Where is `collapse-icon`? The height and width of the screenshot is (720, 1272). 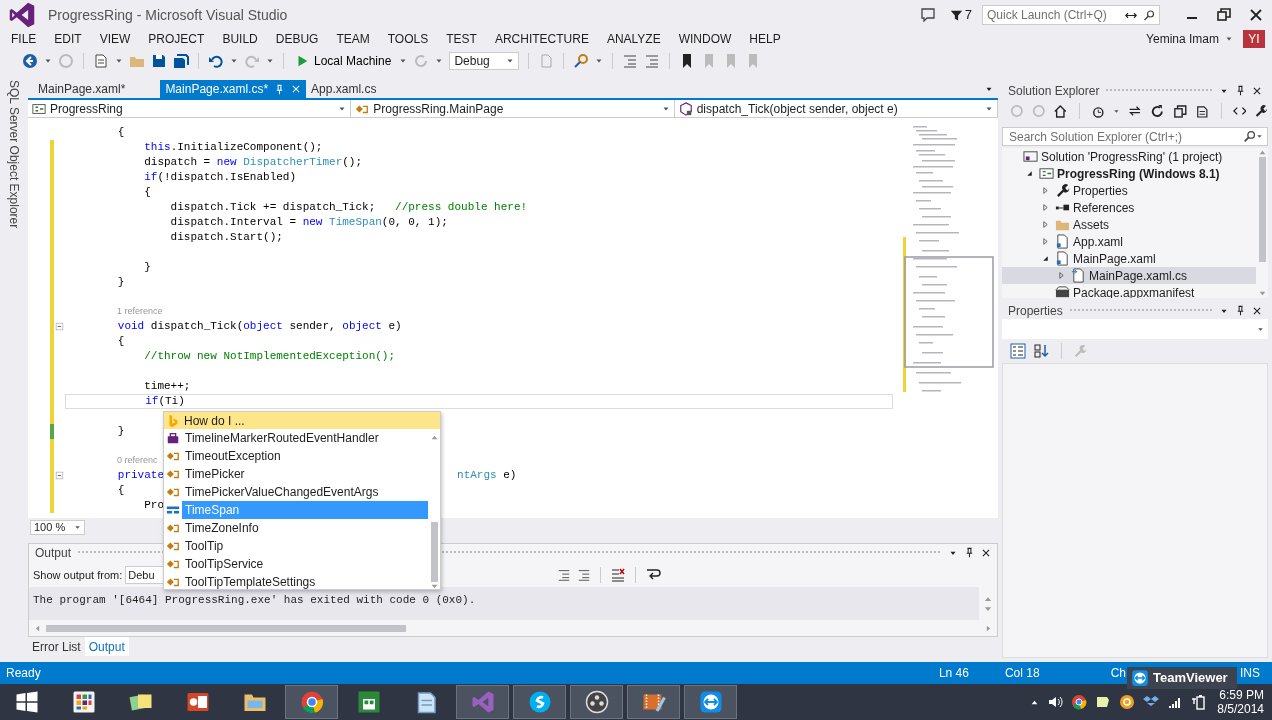 collapse-icon is located at coordinates (59, 475).